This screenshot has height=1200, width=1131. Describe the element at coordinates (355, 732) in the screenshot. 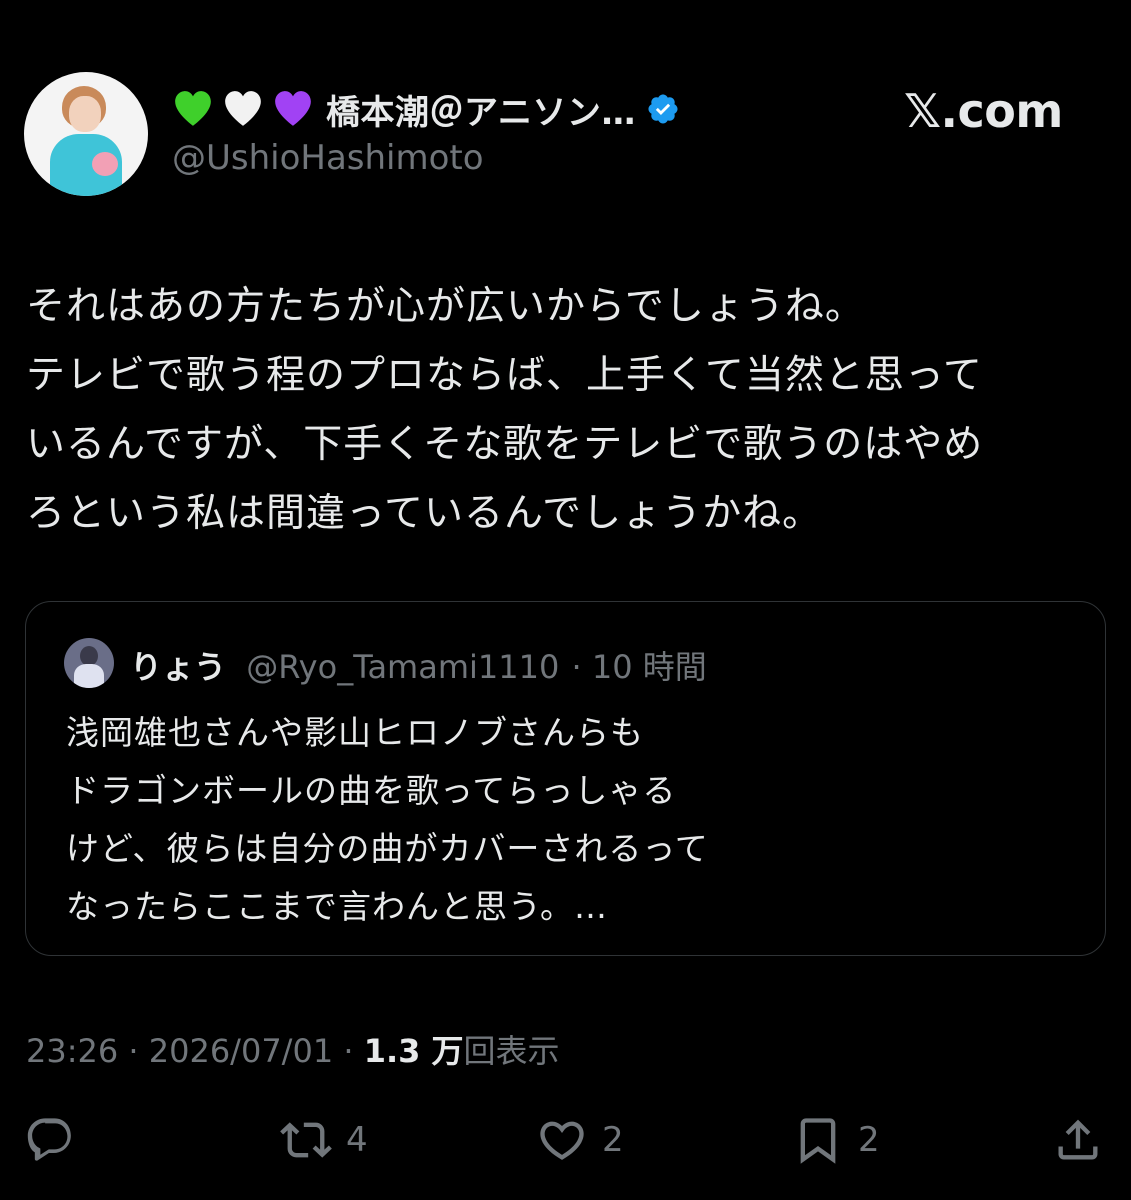

I see `quoted-line: 浅岡雄也さんや影山ヒロノブさんらも` at that location.